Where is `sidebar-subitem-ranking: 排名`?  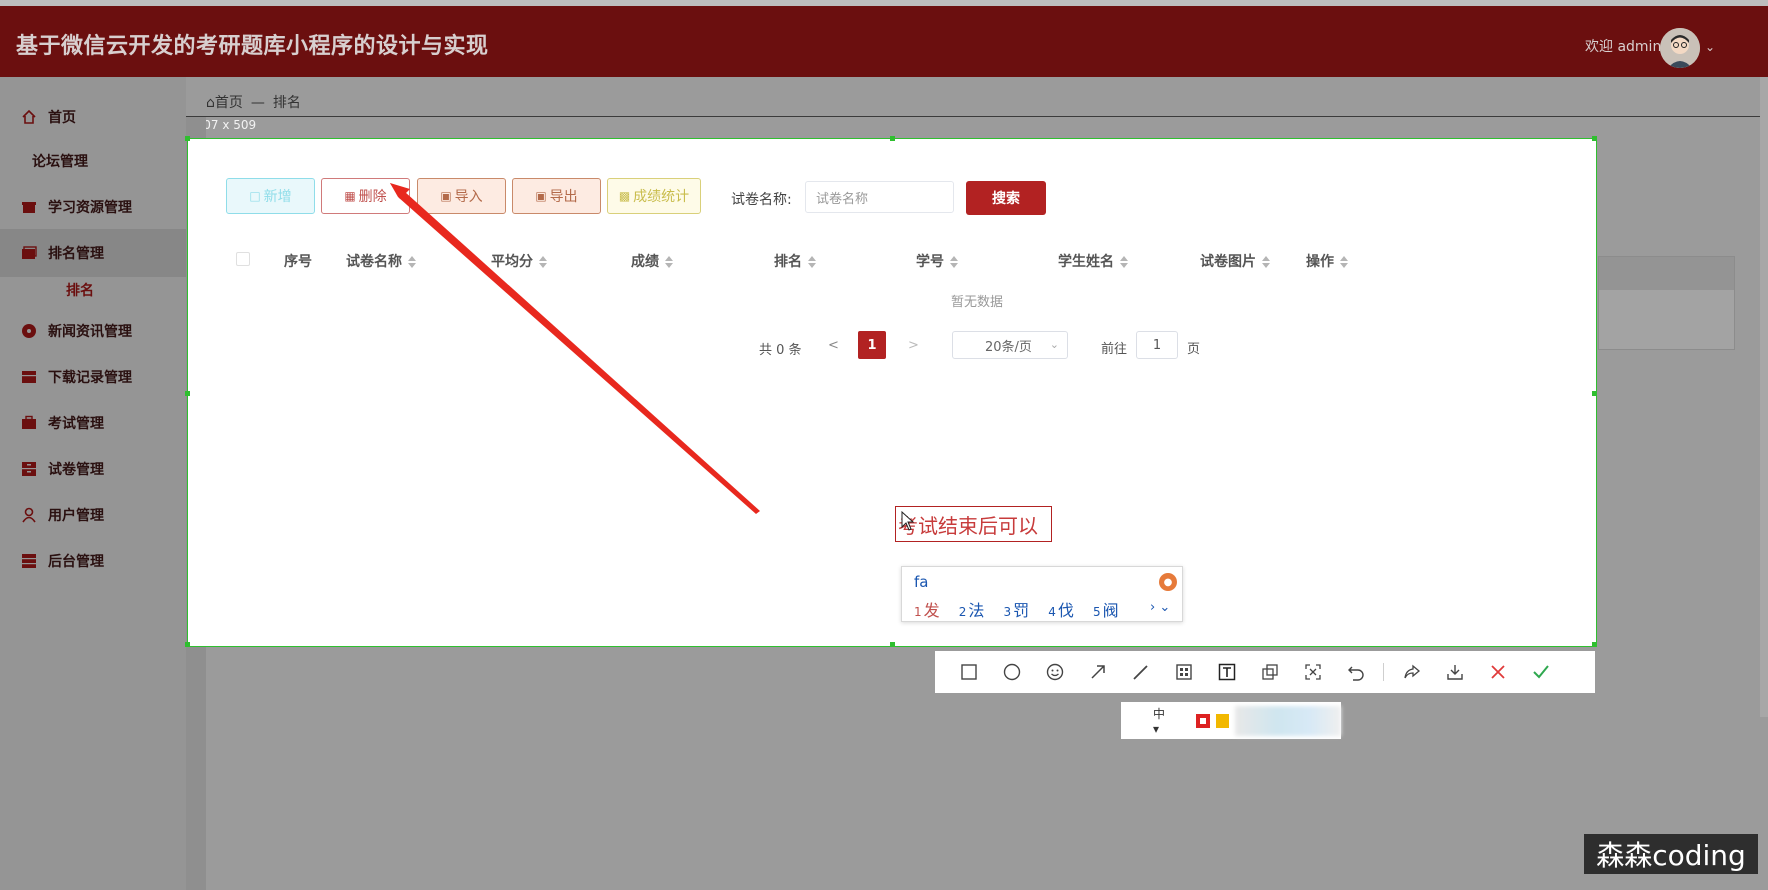 sidebar-subitem-ranking: 排名 is located at coordinates (80, 290).